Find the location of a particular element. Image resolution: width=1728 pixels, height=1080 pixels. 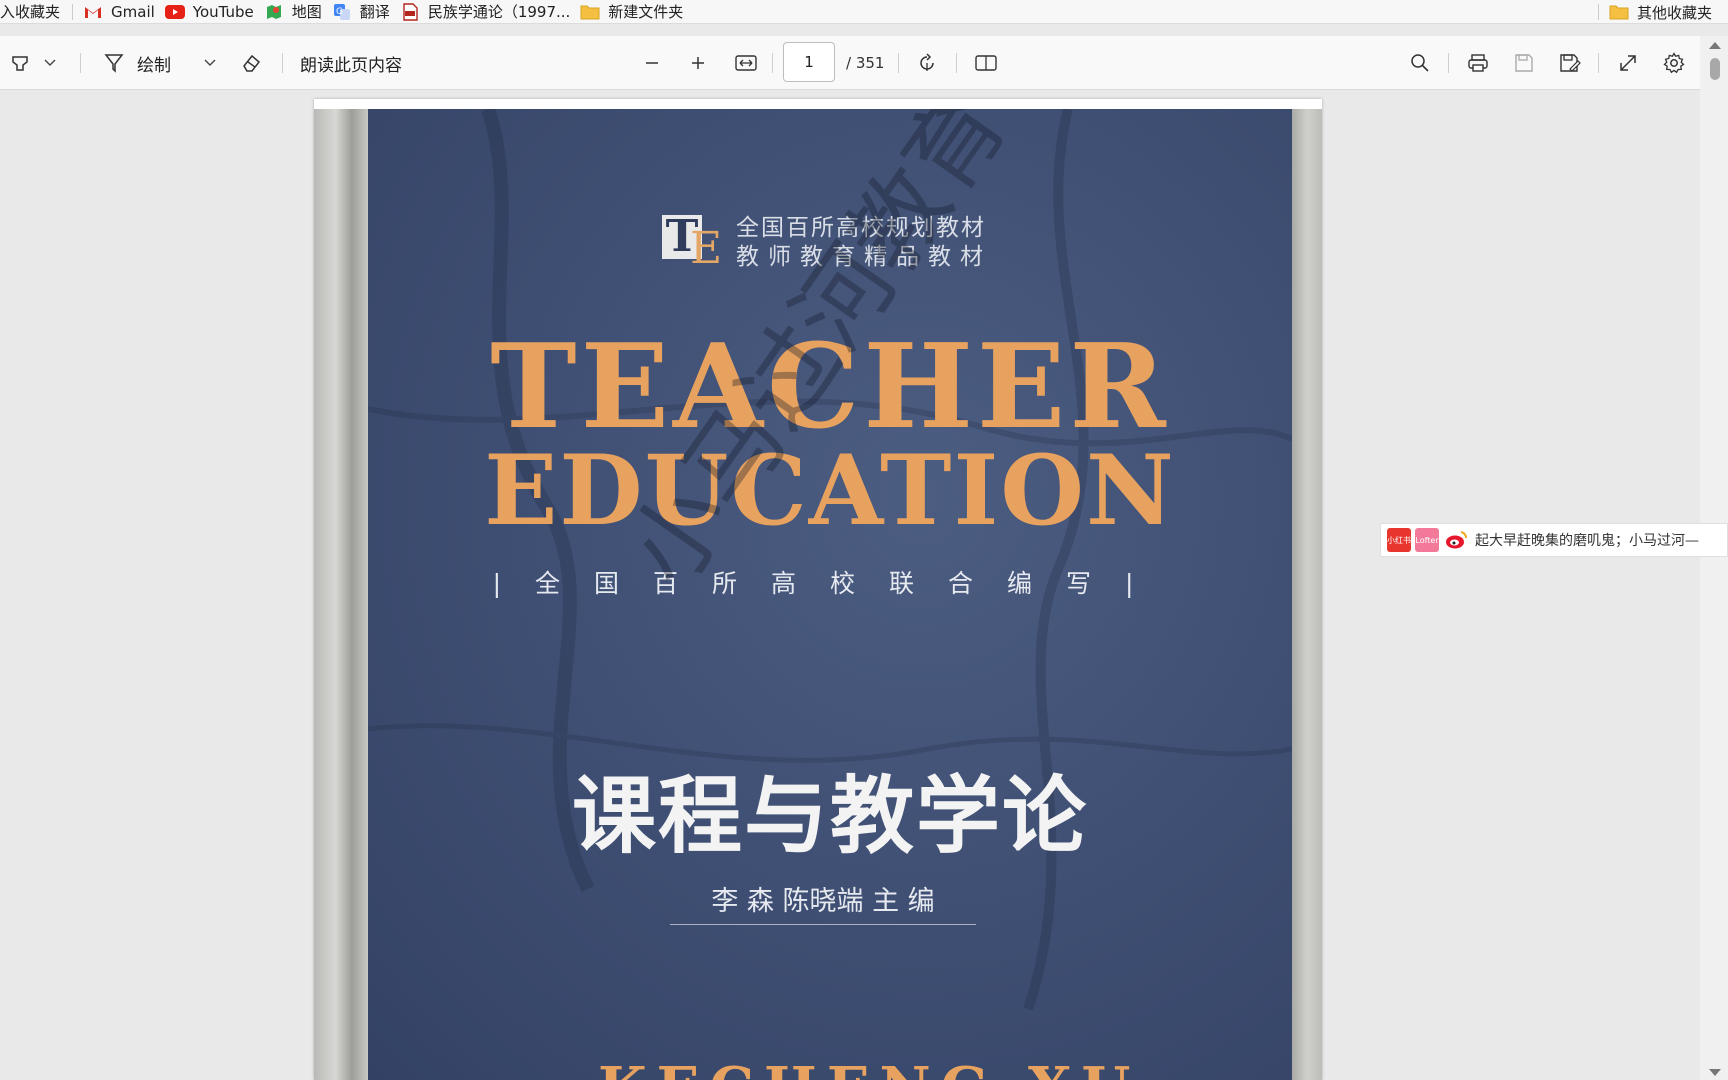

draw-label: 绘制 is located at coordinates (154, 65).